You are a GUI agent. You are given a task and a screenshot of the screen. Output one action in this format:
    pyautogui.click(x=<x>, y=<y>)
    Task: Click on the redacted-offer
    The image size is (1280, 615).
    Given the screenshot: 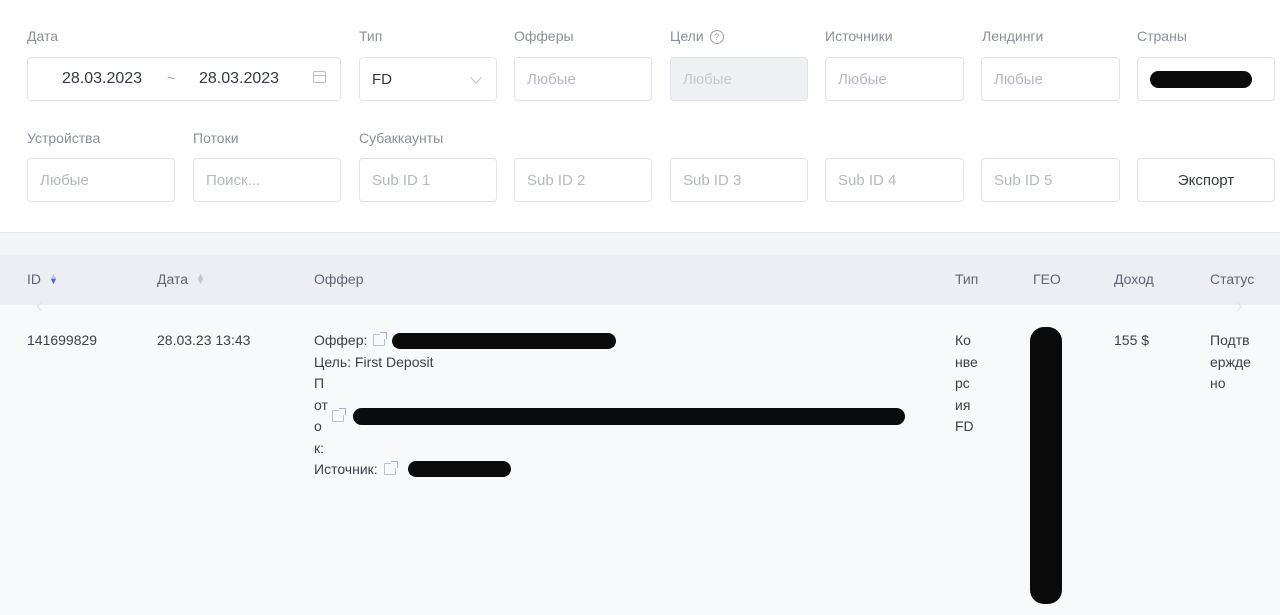 What is the action you would take?
    pyautogui.click(x=504, y=341)
    